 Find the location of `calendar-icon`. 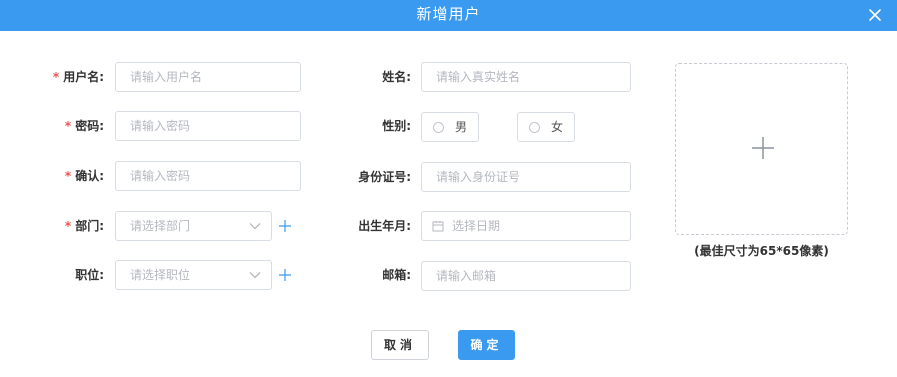

calendar-icon is located at coordinates (438, 226).